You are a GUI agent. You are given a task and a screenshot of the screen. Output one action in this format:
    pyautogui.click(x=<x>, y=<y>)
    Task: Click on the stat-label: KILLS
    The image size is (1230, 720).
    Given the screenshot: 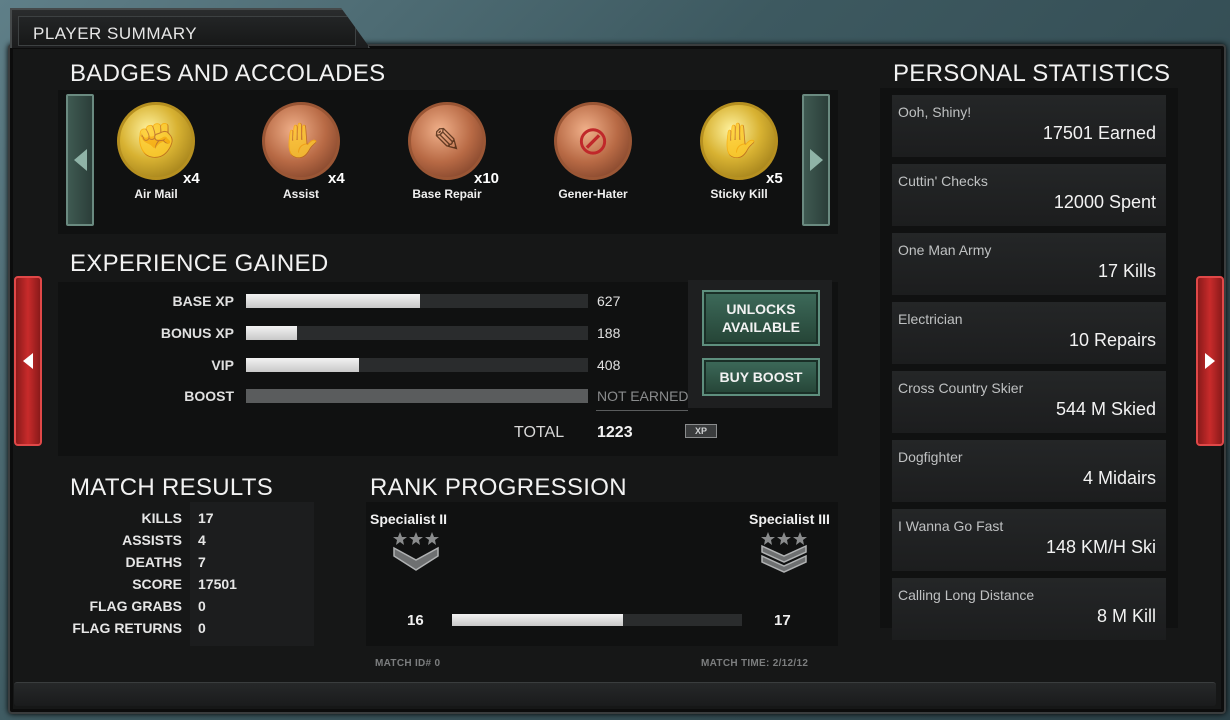 What is the action you would take?
    pyautogui.click(x=161, y=518)
    